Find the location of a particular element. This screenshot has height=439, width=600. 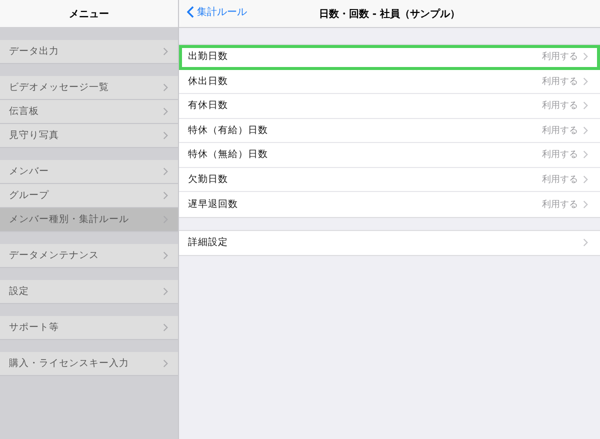

setting-row: 出勤日数 利用する is located at coordinates (389, 57).